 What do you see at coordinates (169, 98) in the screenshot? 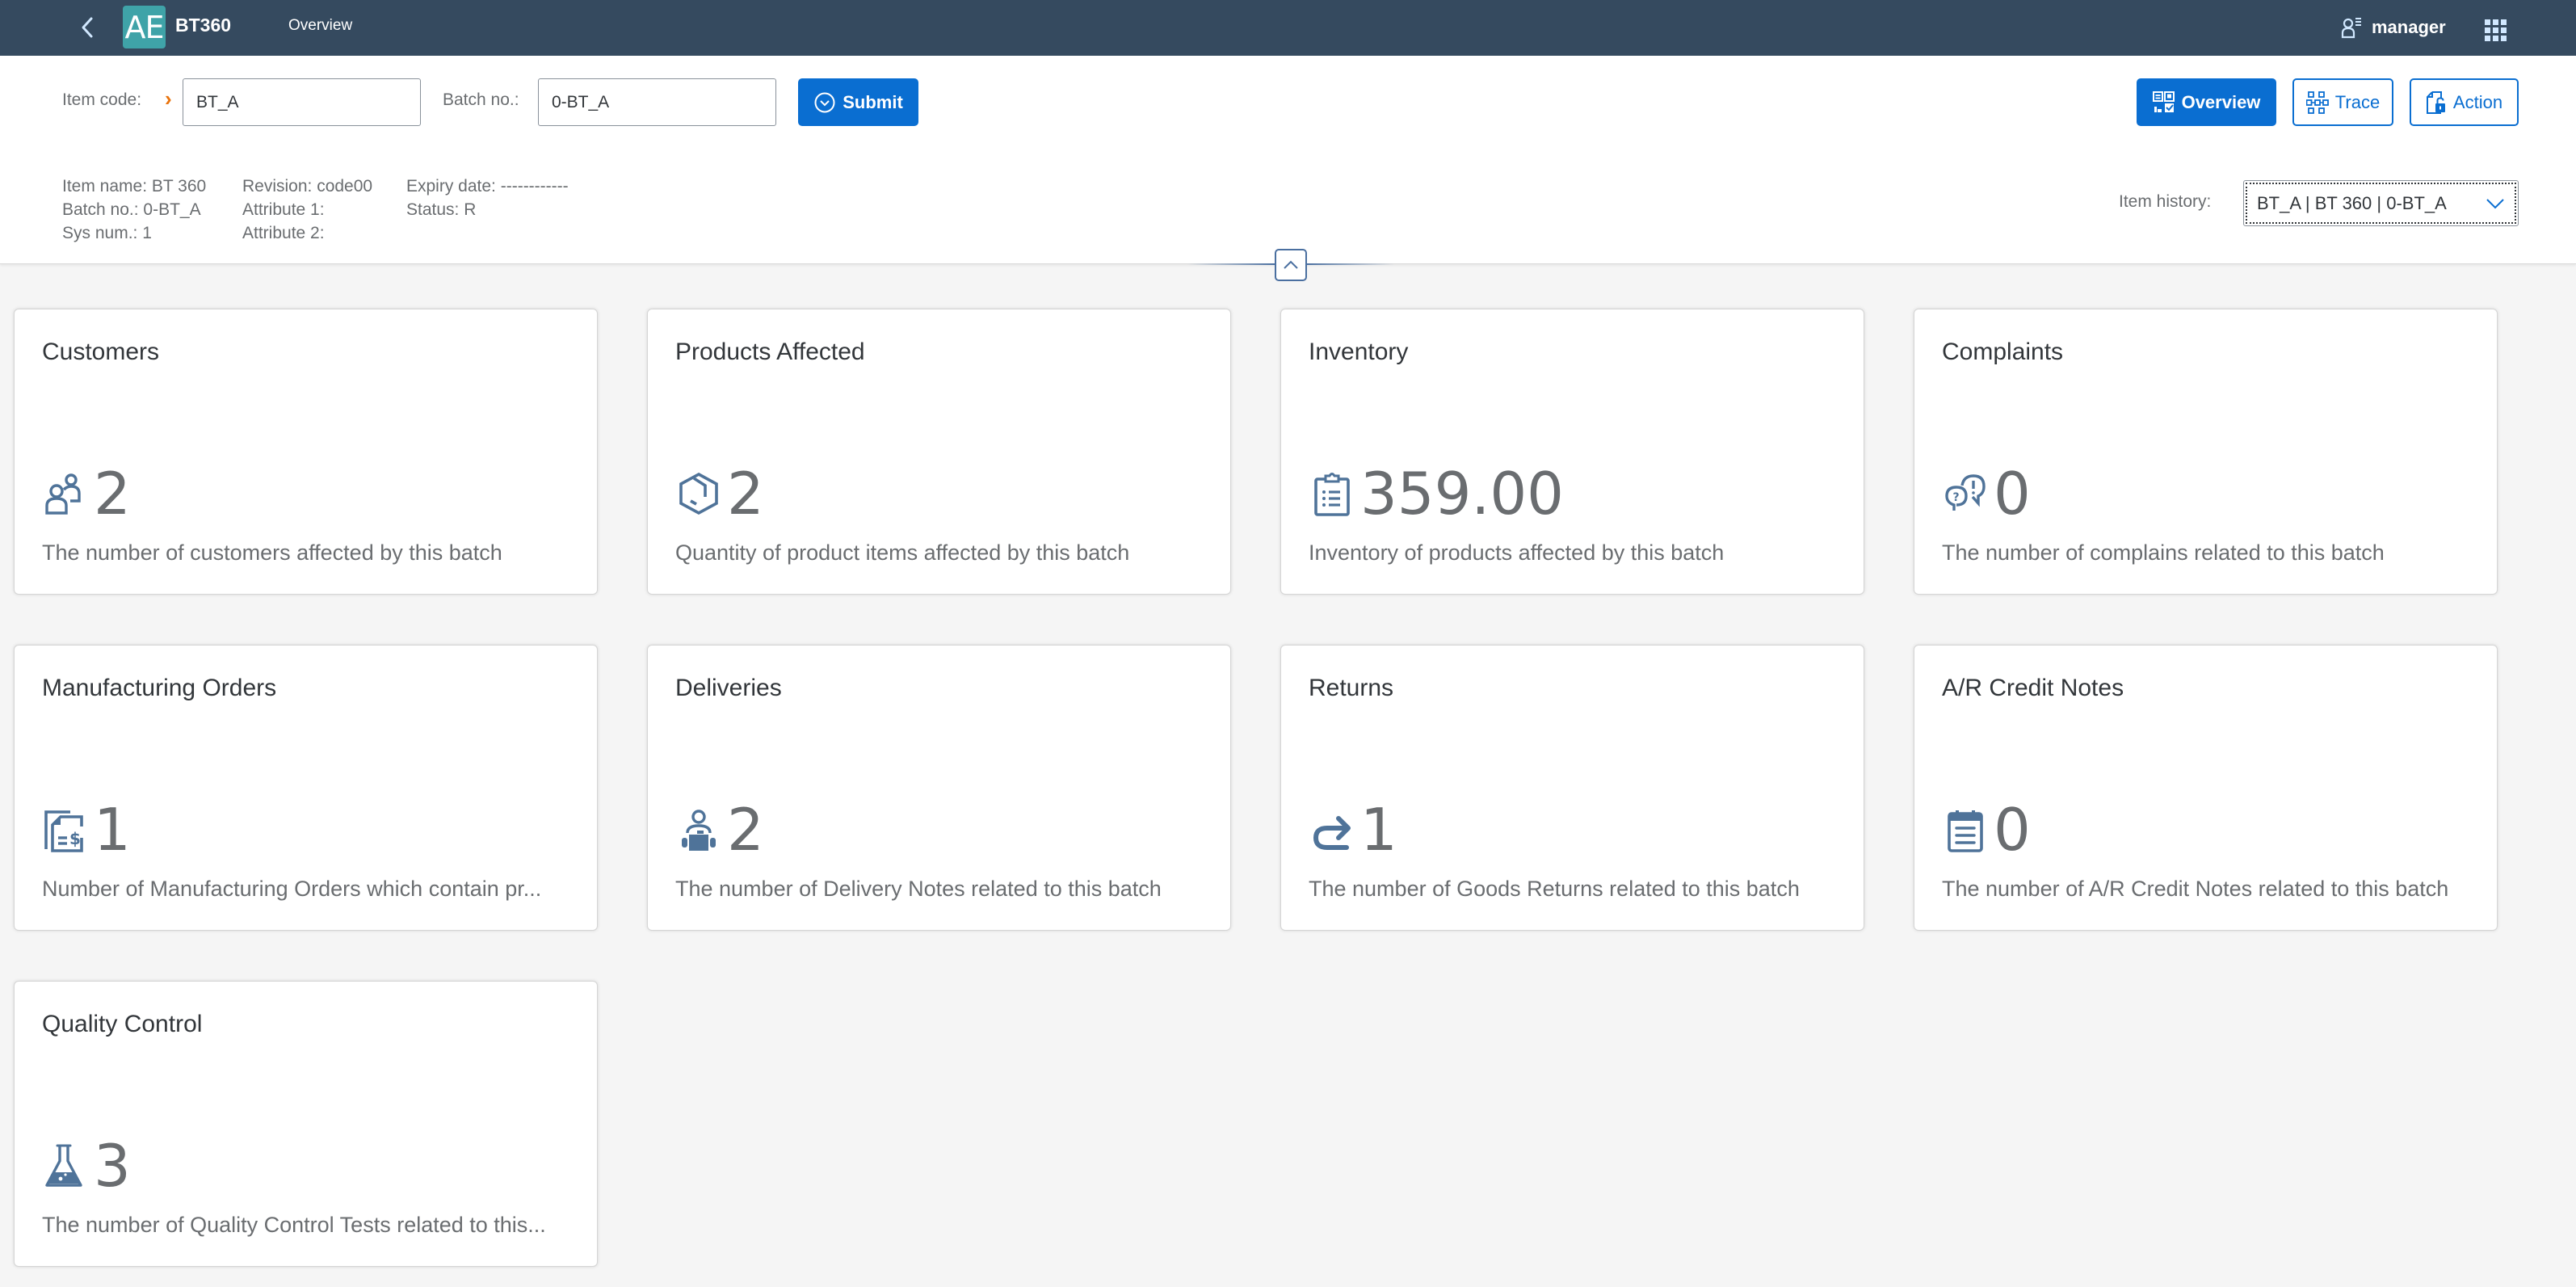
I see `required-indicator-icon: ›` at bounding box center [169, 98].